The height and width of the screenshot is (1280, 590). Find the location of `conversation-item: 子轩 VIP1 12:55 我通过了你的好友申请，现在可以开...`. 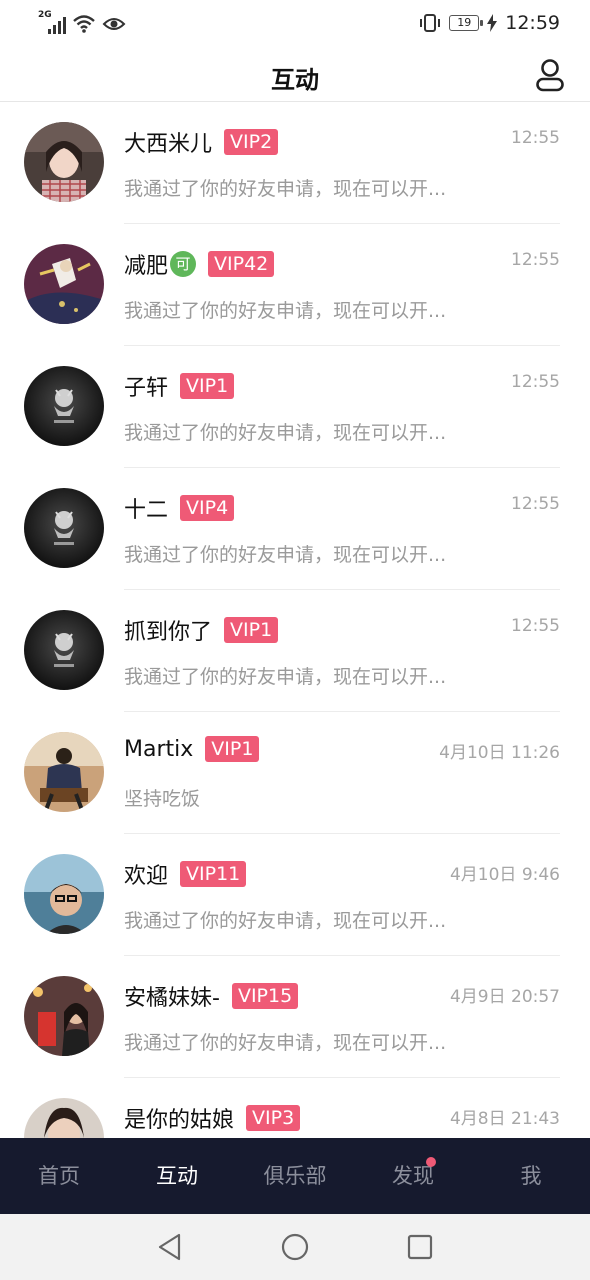

conversation-item: 子轩 VIP1 12:55 我通过了你的好友申请，现在可以开... is located at coordinates (295, 407).